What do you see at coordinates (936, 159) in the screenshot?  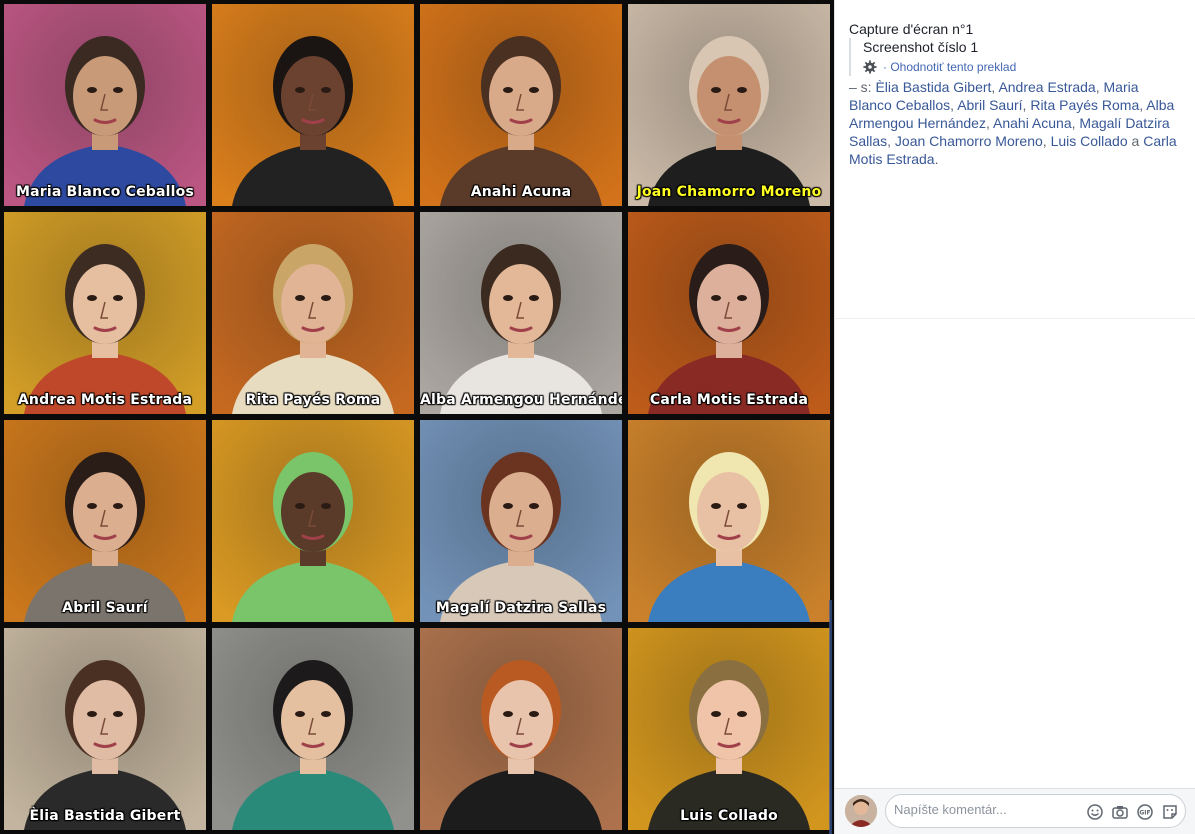 I see `tags-end: .` at bounding box center [936, 159].